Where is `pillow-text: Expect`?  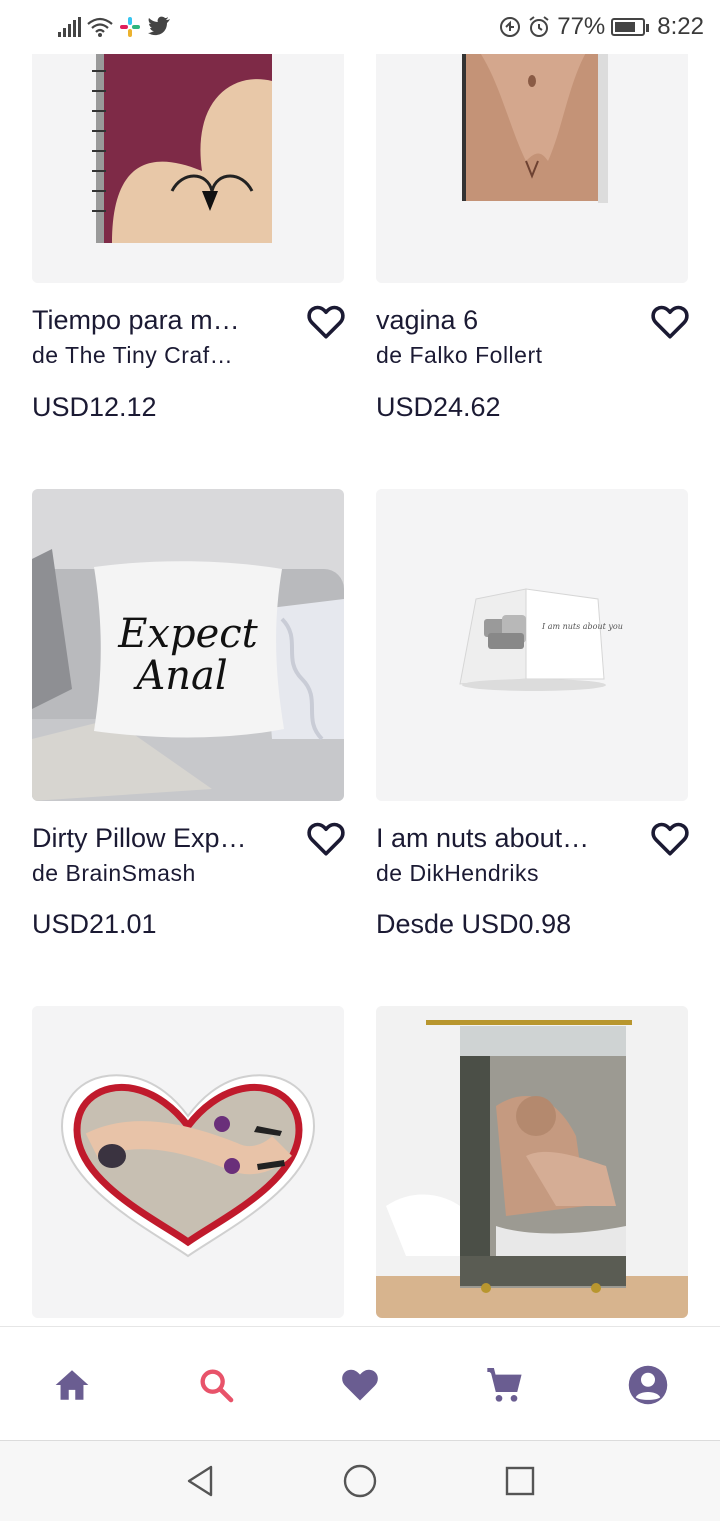 pillow-text: Expect is located at coordinates (187, 634).